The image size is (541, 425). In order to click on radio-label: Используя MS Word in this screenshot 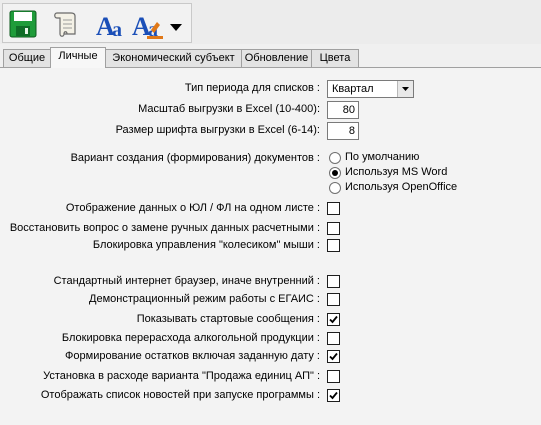, I will do `click(396, 172)`.